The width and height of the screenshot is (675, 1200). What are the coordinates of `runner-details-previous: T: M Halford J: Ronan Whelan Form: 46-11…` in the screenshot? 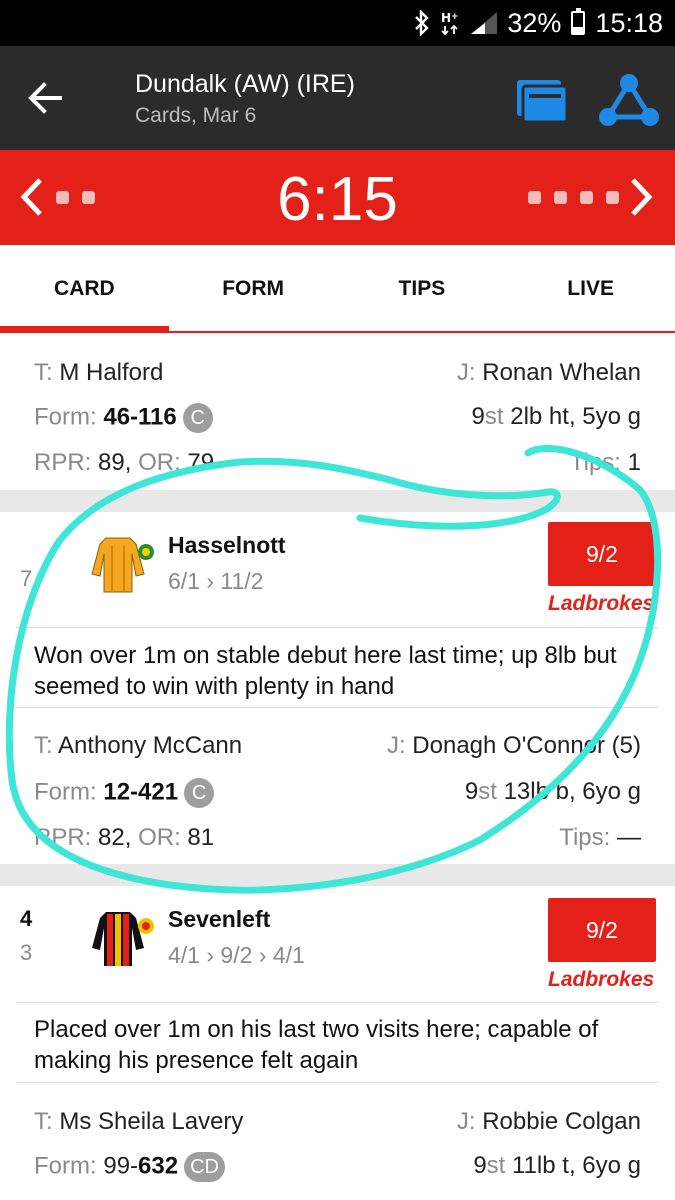 It's located at (337, 412).